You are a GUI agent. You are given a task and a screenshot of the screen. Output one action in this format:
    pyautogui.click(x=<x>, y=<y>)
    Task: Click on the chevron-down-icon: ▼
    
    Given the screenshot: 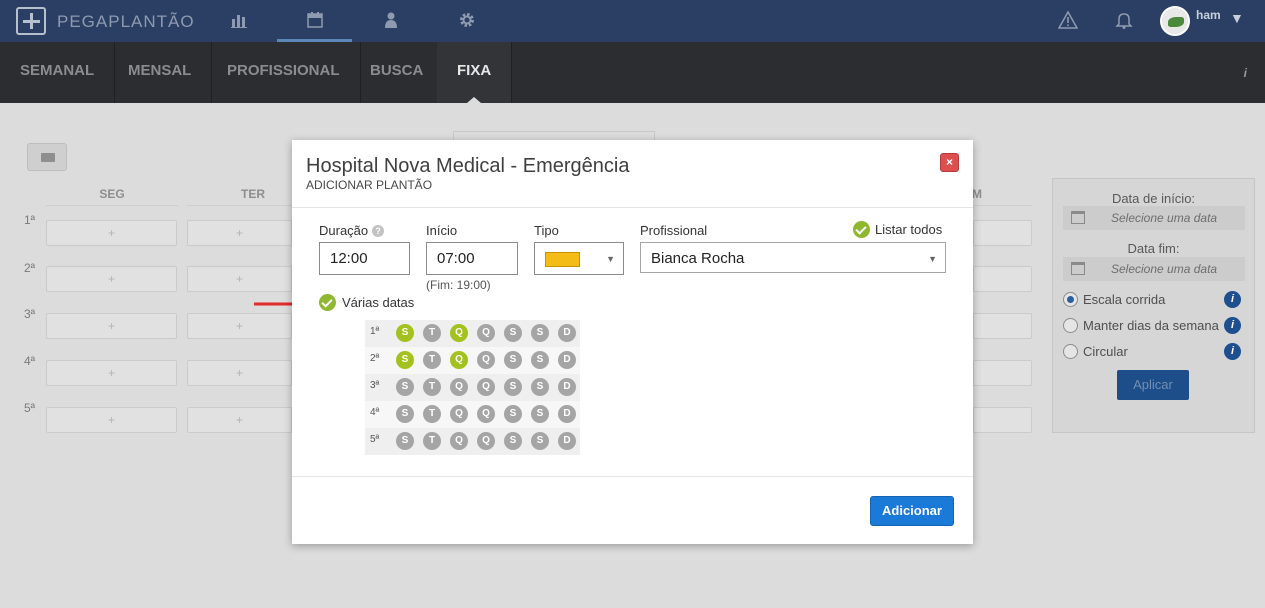 What is the action you would take?
    pyautogui.click(x=1237, y=18)
    